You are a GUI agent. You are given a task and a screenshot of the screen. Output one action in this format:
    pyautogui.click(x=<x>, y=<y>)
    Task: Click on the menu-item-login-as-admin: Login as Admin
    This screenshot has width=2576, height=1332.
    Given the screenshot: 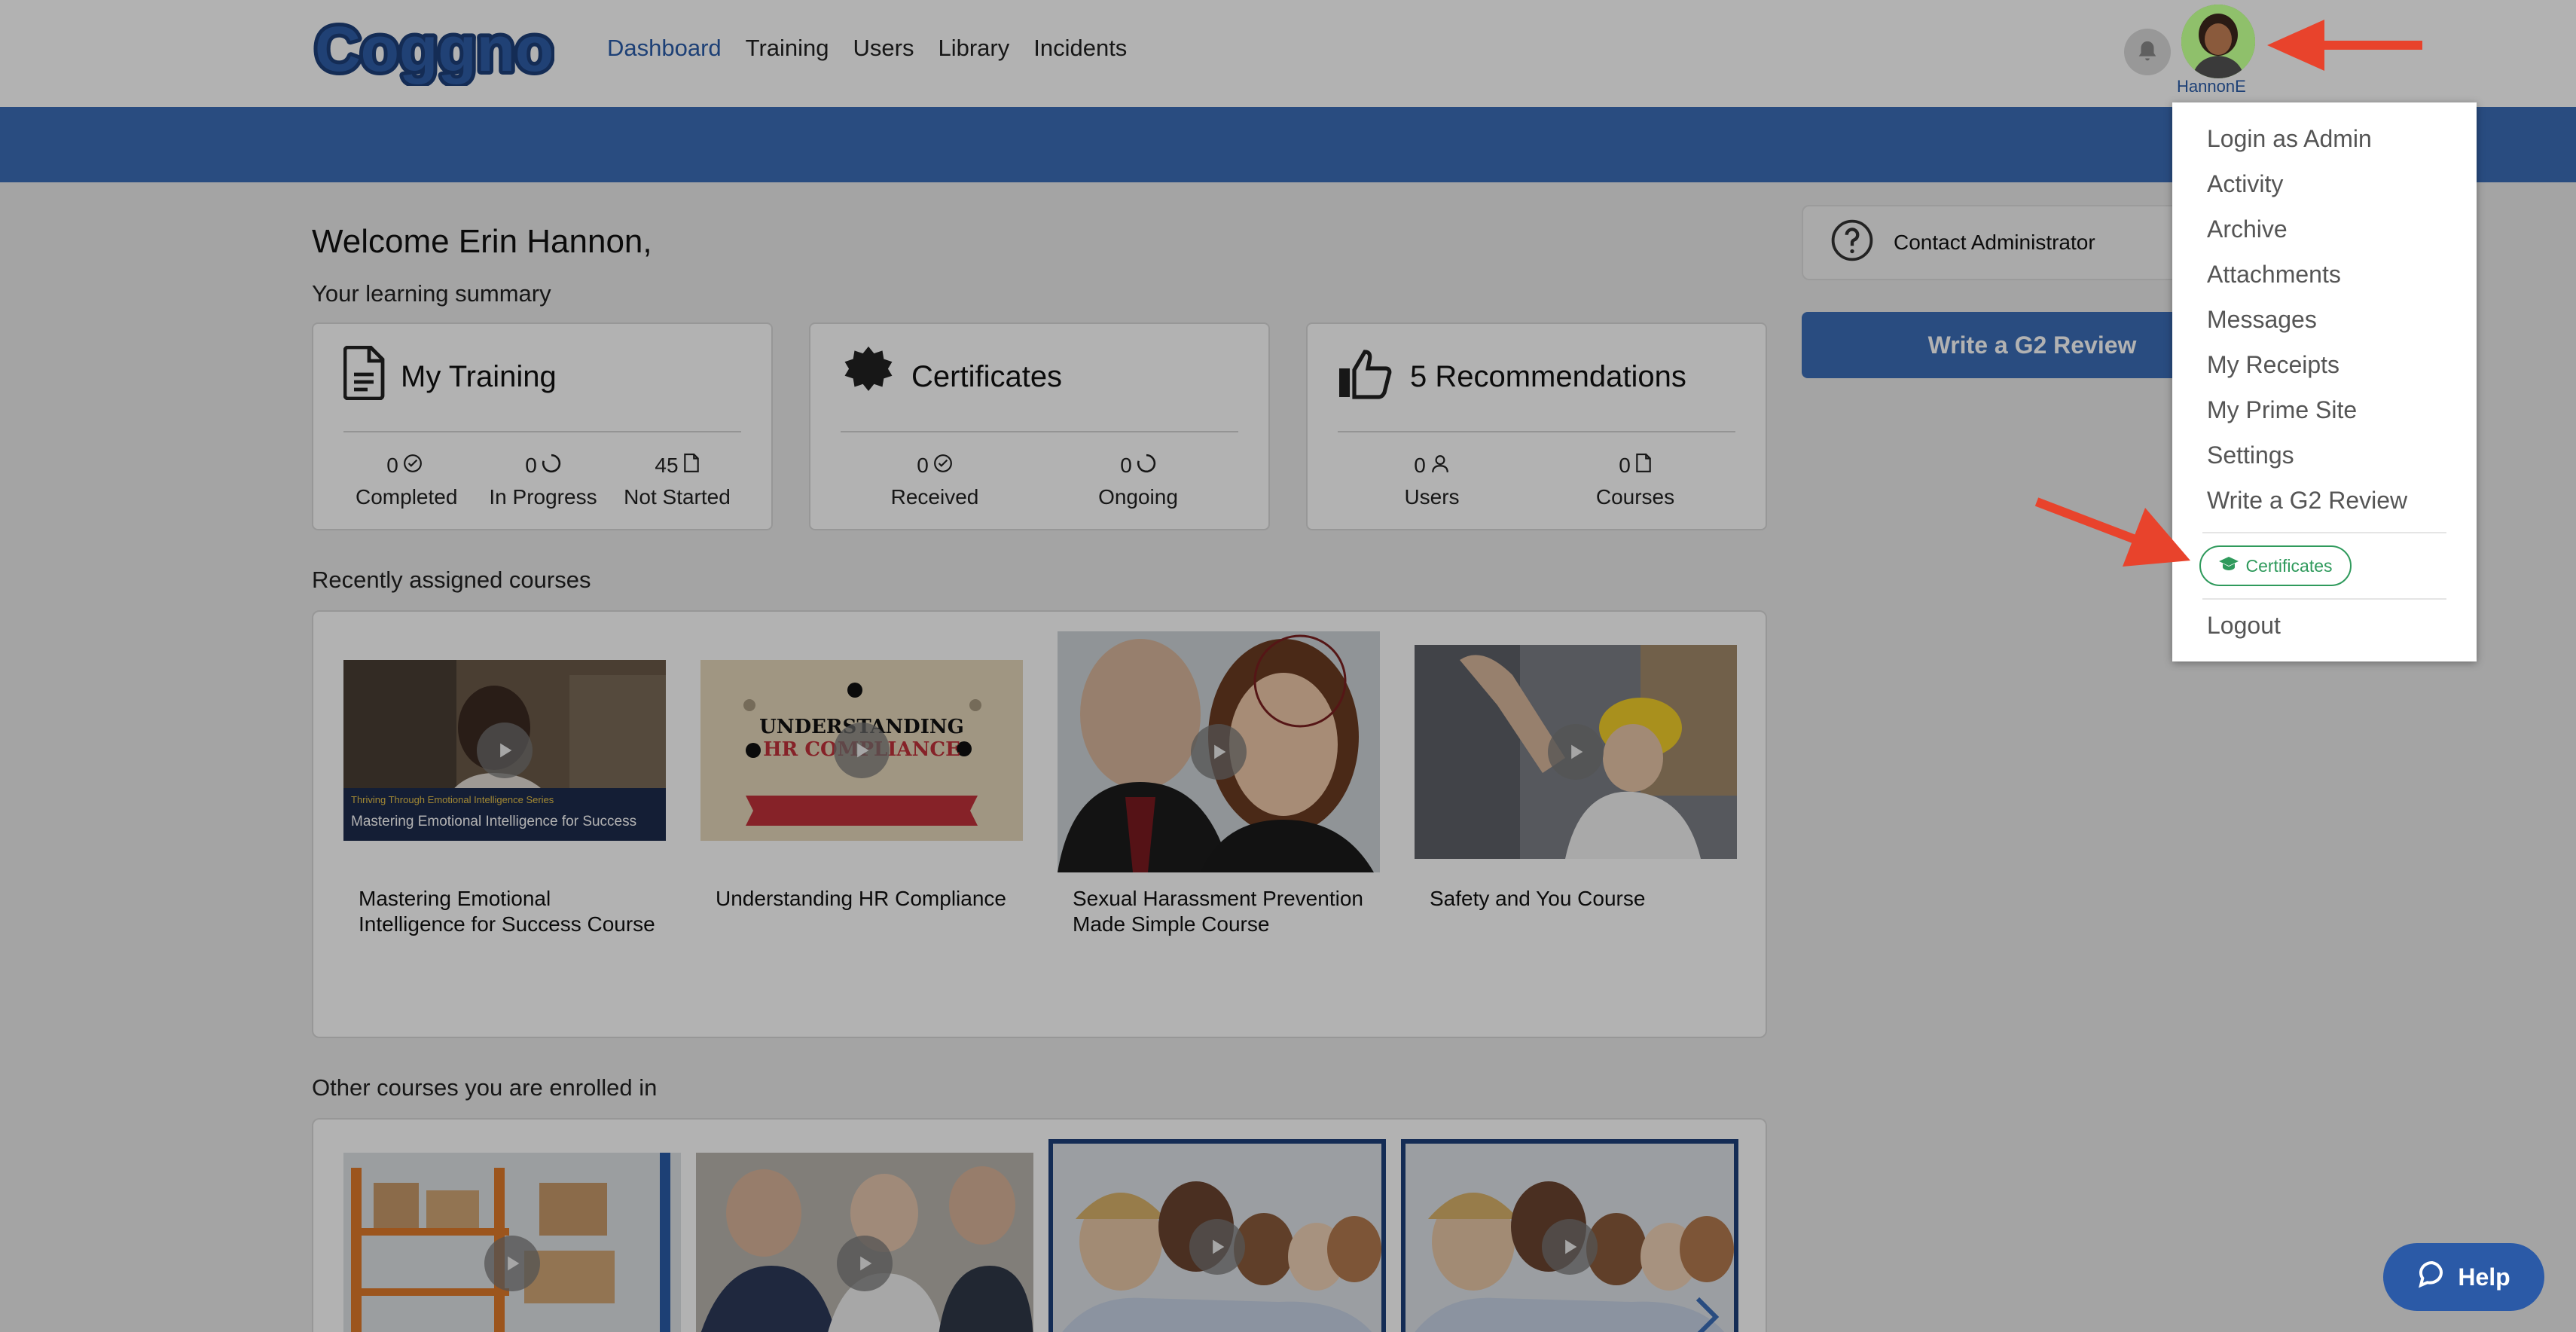 What is the action you would take?
    pyautogui.click(x=2290, y=139)
    